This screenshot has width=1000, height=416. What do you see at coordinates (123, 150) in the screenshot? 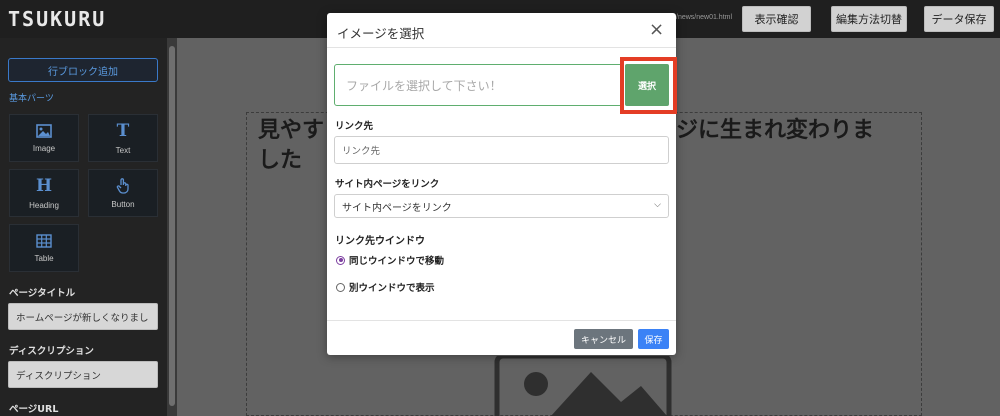
I see `part-label: Text` at bounding box center [123, 150].